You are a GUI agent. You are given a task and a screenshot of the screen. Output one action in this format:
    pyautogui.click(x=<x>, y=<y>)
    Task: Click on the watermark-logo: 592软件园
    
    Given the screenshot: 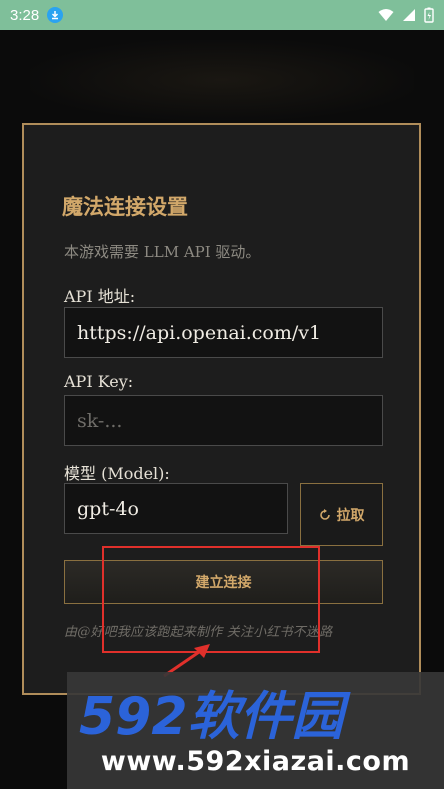 What is the action you would take?
    pyautogui.click(x=215, y=714)
    